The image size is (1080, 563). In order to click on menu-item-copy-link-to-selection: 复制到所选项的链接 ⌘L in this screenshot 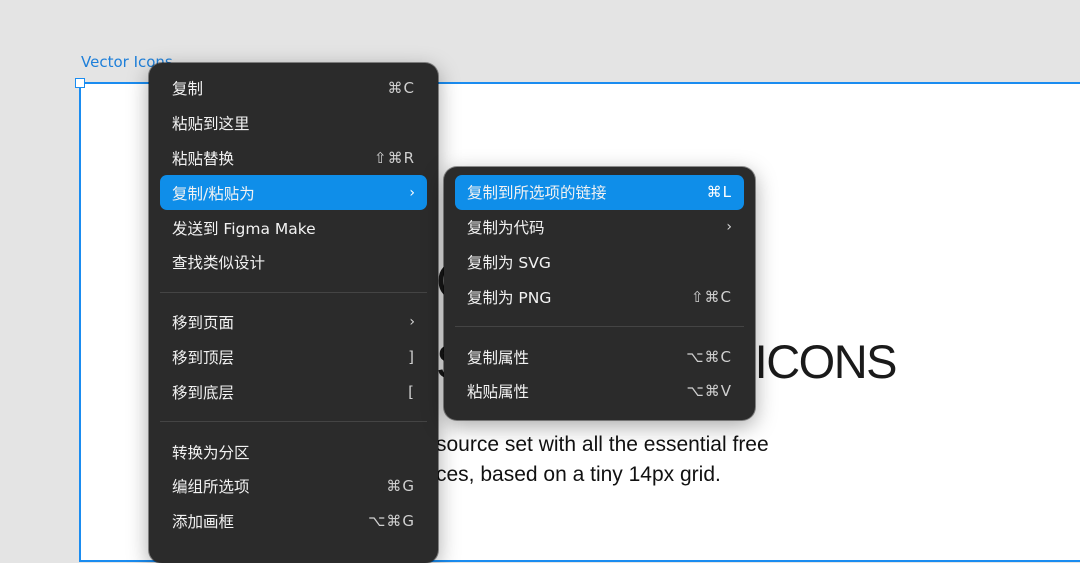, I will do `click(599, 192)`.